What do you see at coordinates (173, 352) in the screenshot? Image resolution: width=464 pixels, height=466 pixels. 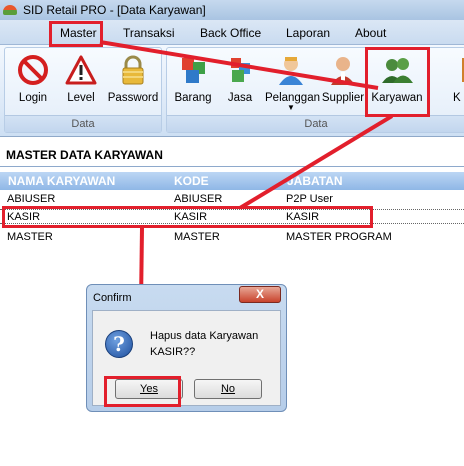 I see `dialog-message-line2: KASIR??` at bounding box center [173, 352].